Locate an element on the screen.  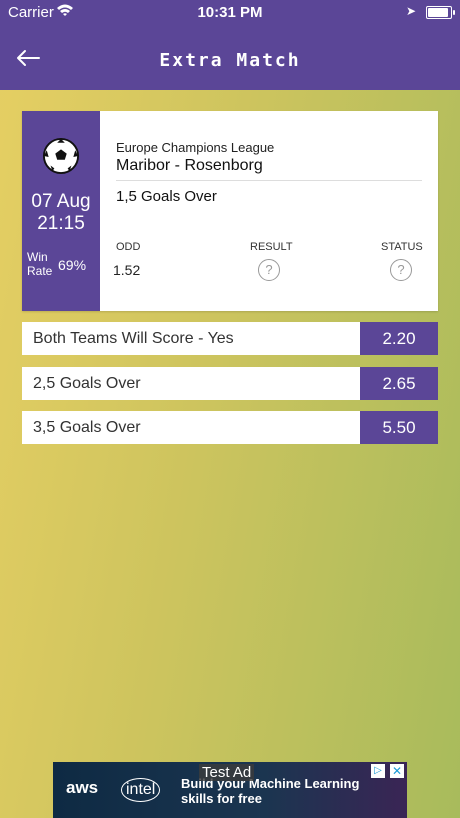
page-title: Extra Match is located at coordinates (230, 60).